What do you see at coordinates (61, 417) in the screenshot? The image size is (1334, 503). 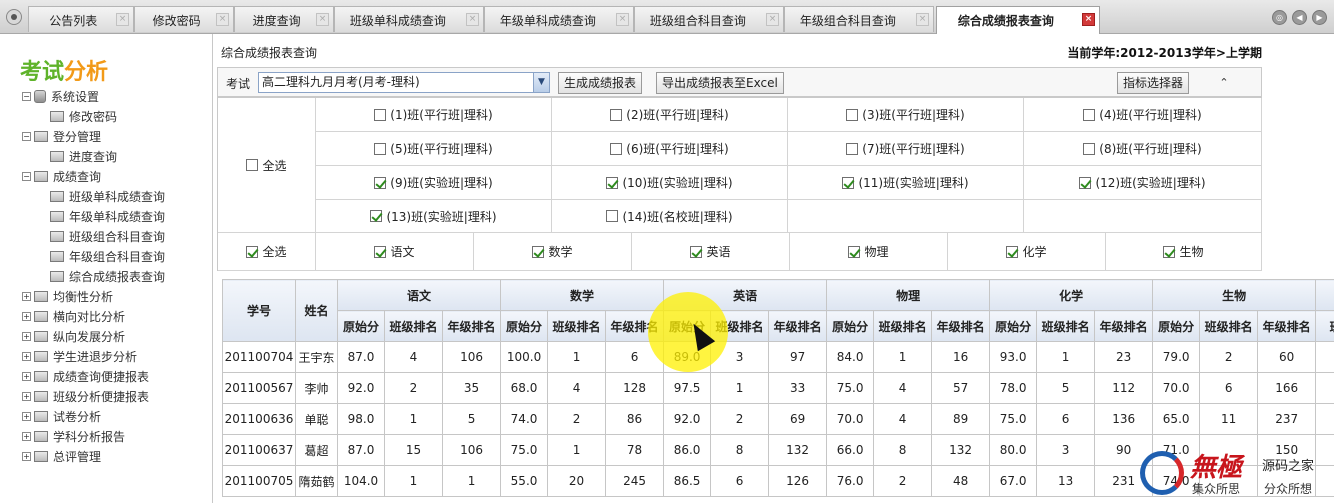 I see `sidebar-item: + 试卷分析` at bounding box center [61, 417].